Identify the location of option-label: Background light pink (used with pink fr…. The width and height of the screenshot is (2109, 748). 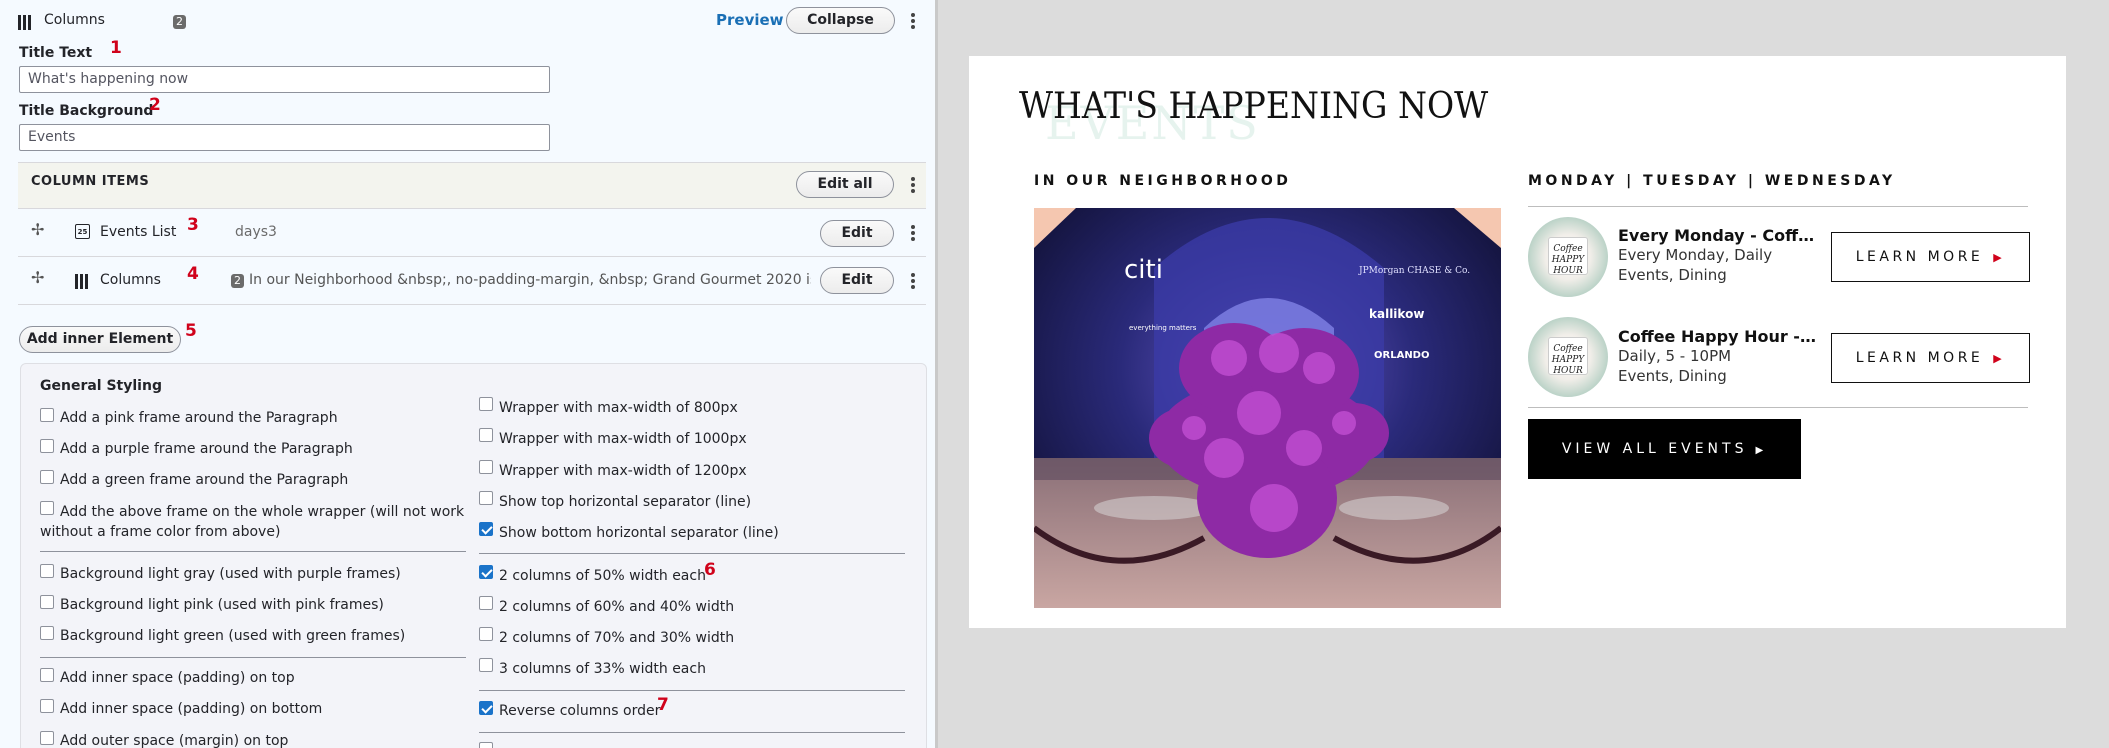
(222, 605).